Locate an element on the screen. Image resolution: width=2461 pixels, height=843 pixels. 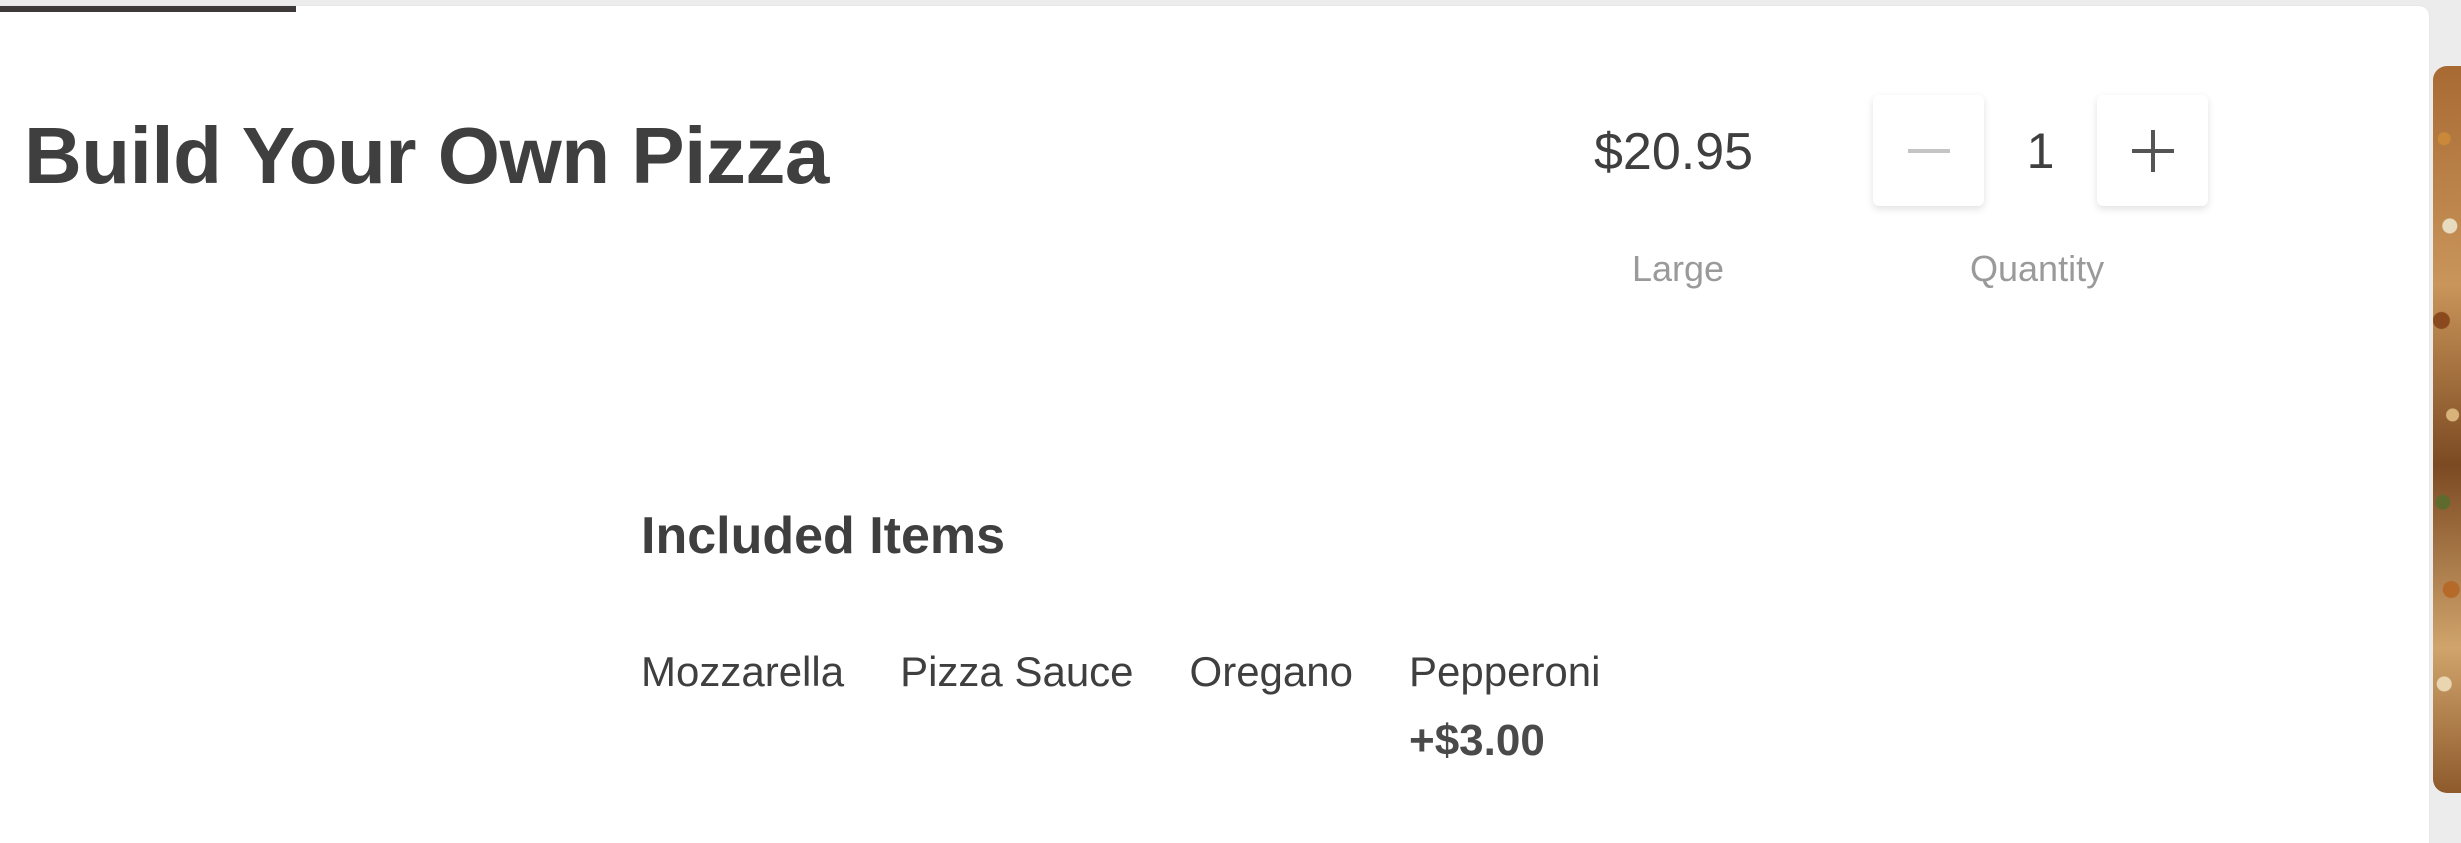
item-name: Mozzarella is located at coordinates (743, 671).